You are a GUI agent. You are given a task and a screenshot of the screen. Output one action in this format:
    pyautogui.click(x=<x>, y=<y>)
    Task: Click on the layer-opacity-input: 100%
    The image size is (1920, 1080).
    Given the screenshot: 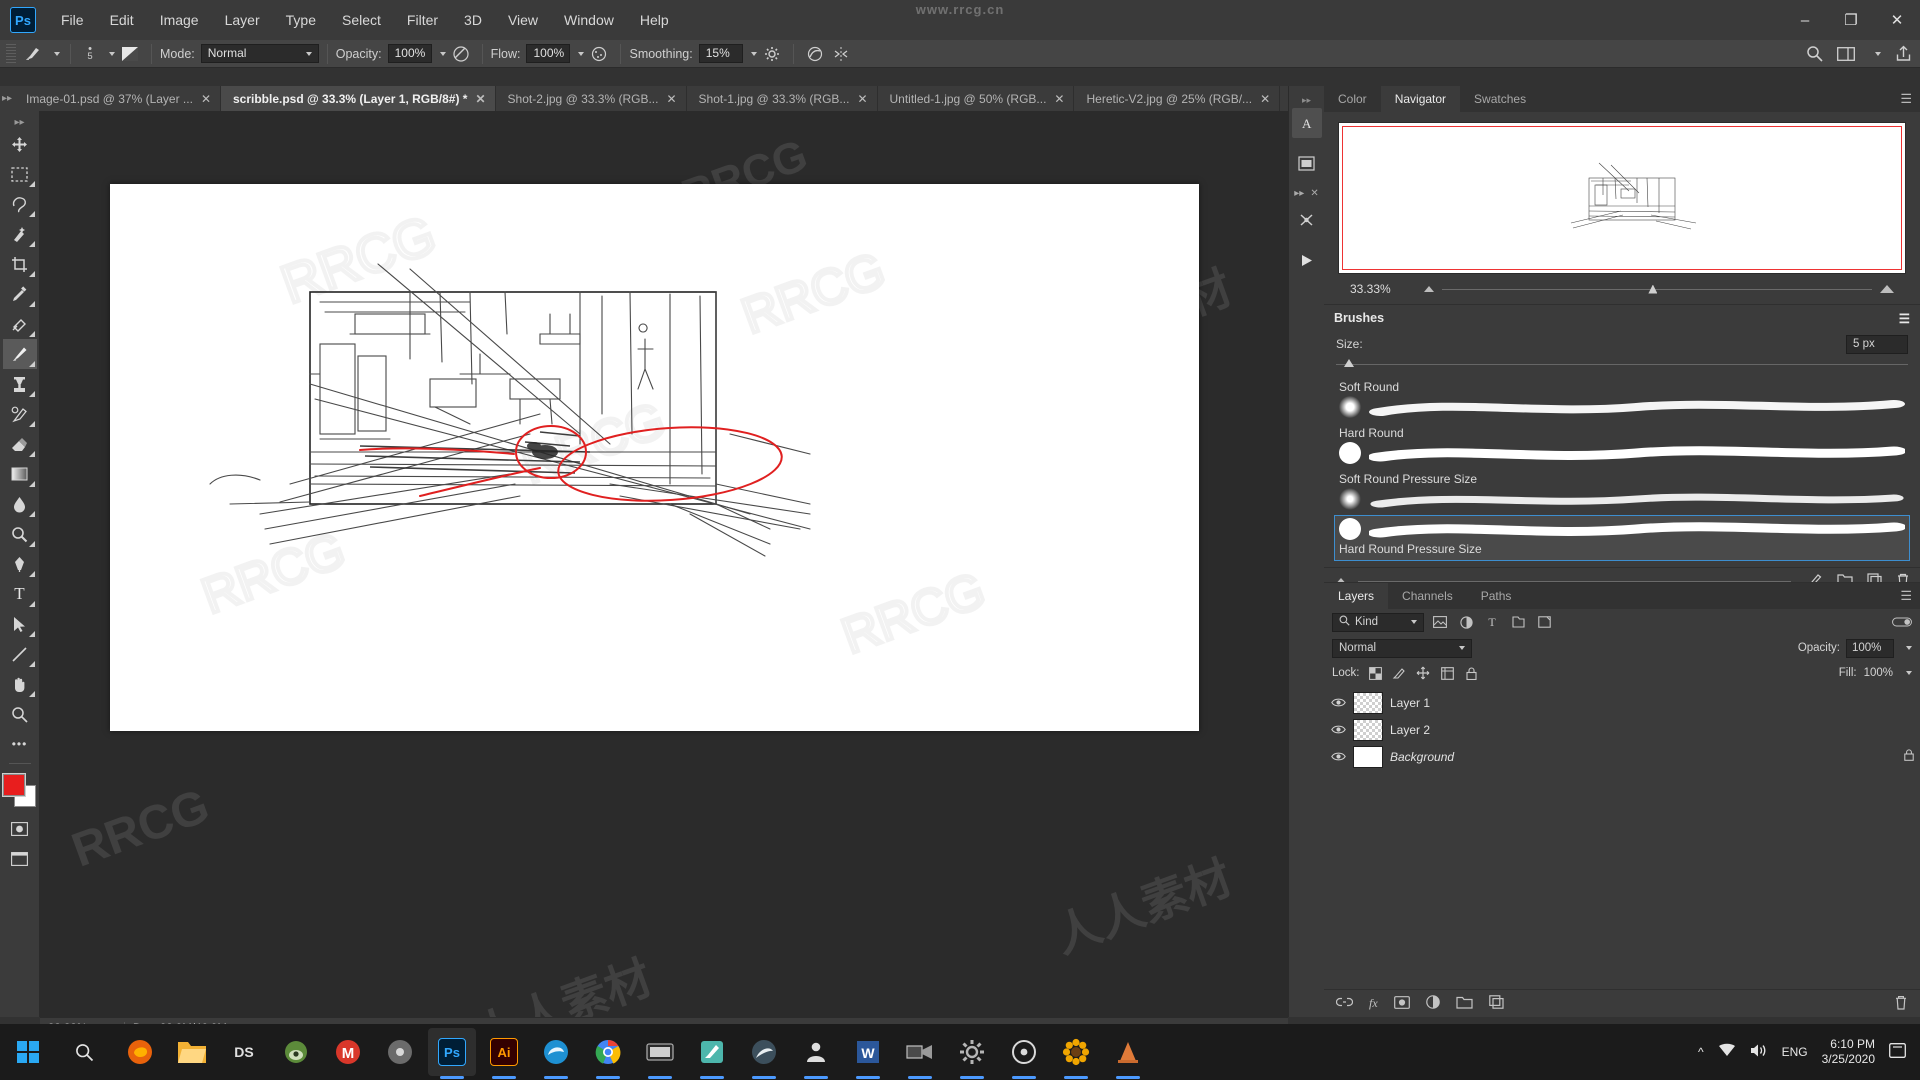 What is the action you would take?
    pyautogui.click(x=1870, y=648)
    